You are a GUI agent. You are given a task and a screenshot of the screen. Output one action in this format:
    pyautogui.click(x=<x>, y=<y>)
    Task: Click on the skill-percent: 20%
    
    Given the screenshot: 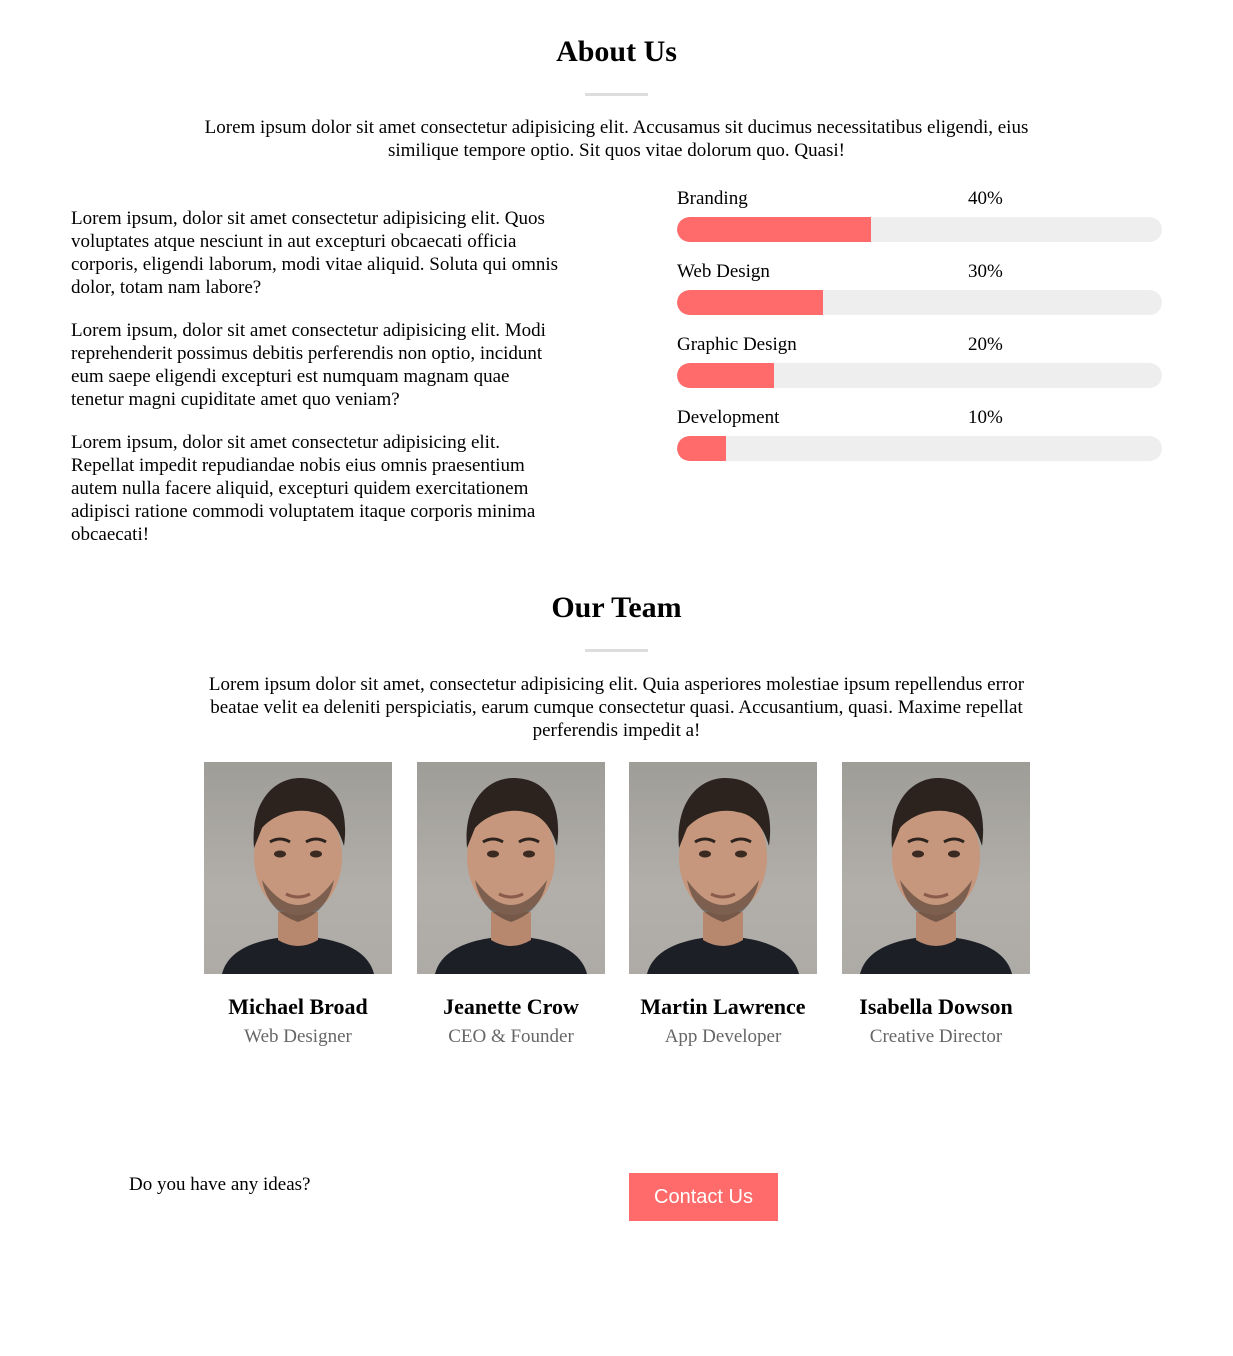 What is the action you would take?
    pyautogui.click(x=985, y=344)
    